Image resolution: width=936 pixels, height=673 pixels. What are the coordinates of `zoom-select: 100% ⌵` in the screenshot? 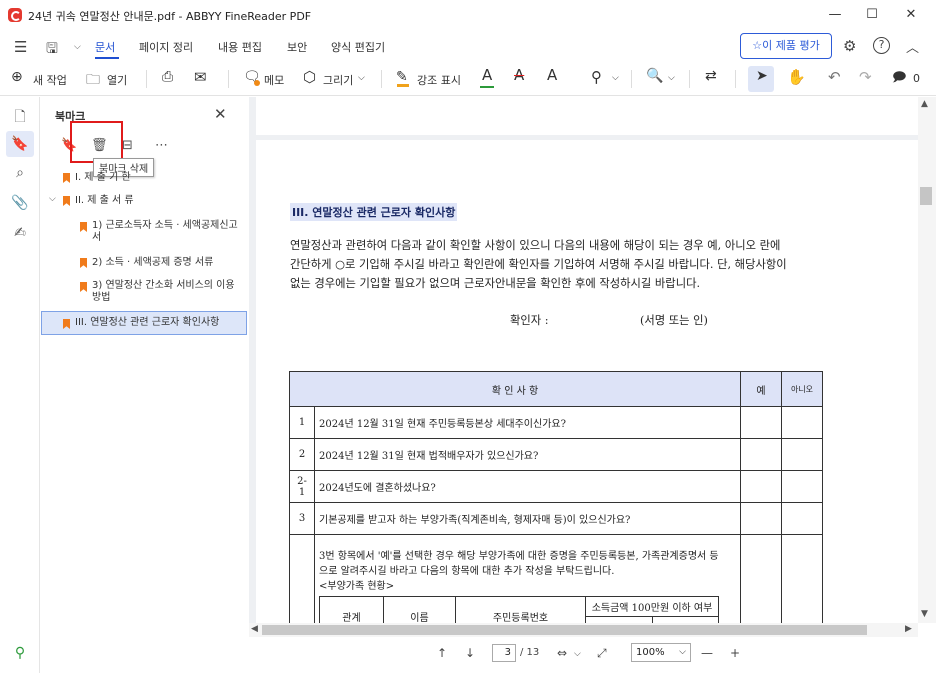 It's located at (661, 652).